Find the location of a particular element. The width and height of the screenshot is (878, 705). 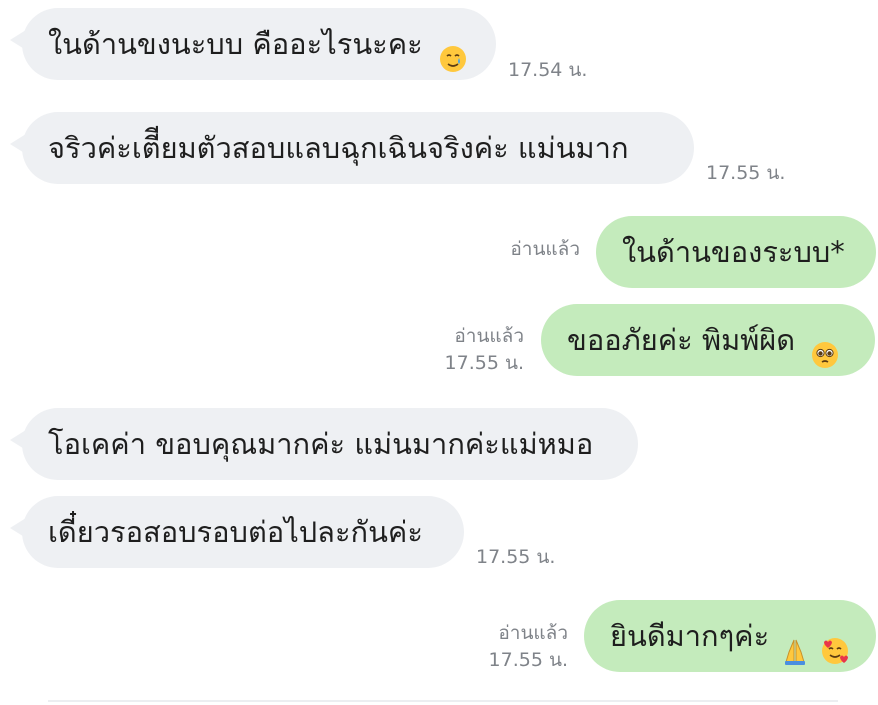

message-bubble-outgoing: ขออภัยค่ะ พิมพ์ผิด is located at coordinates (708, 340).